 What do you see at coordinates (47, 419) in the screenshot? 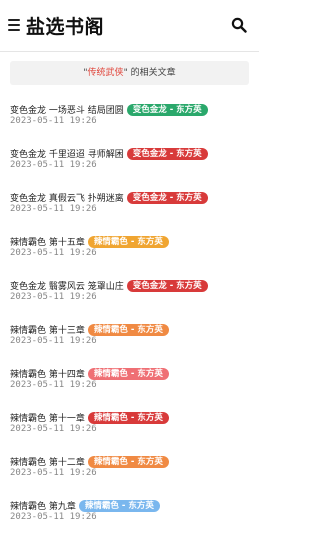
I see `article-title: 辣情霸色 第十一章` at bounding box center [47, 419].